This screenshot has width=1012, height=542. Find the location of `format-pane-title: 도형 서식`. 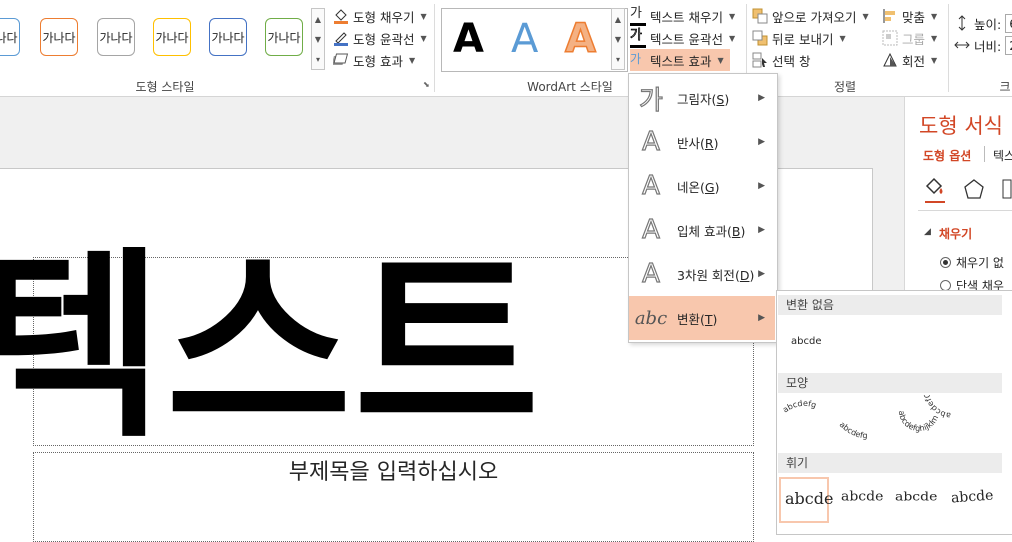

format-pane-title: 도형 서식 is located at coordinates (961, 126).